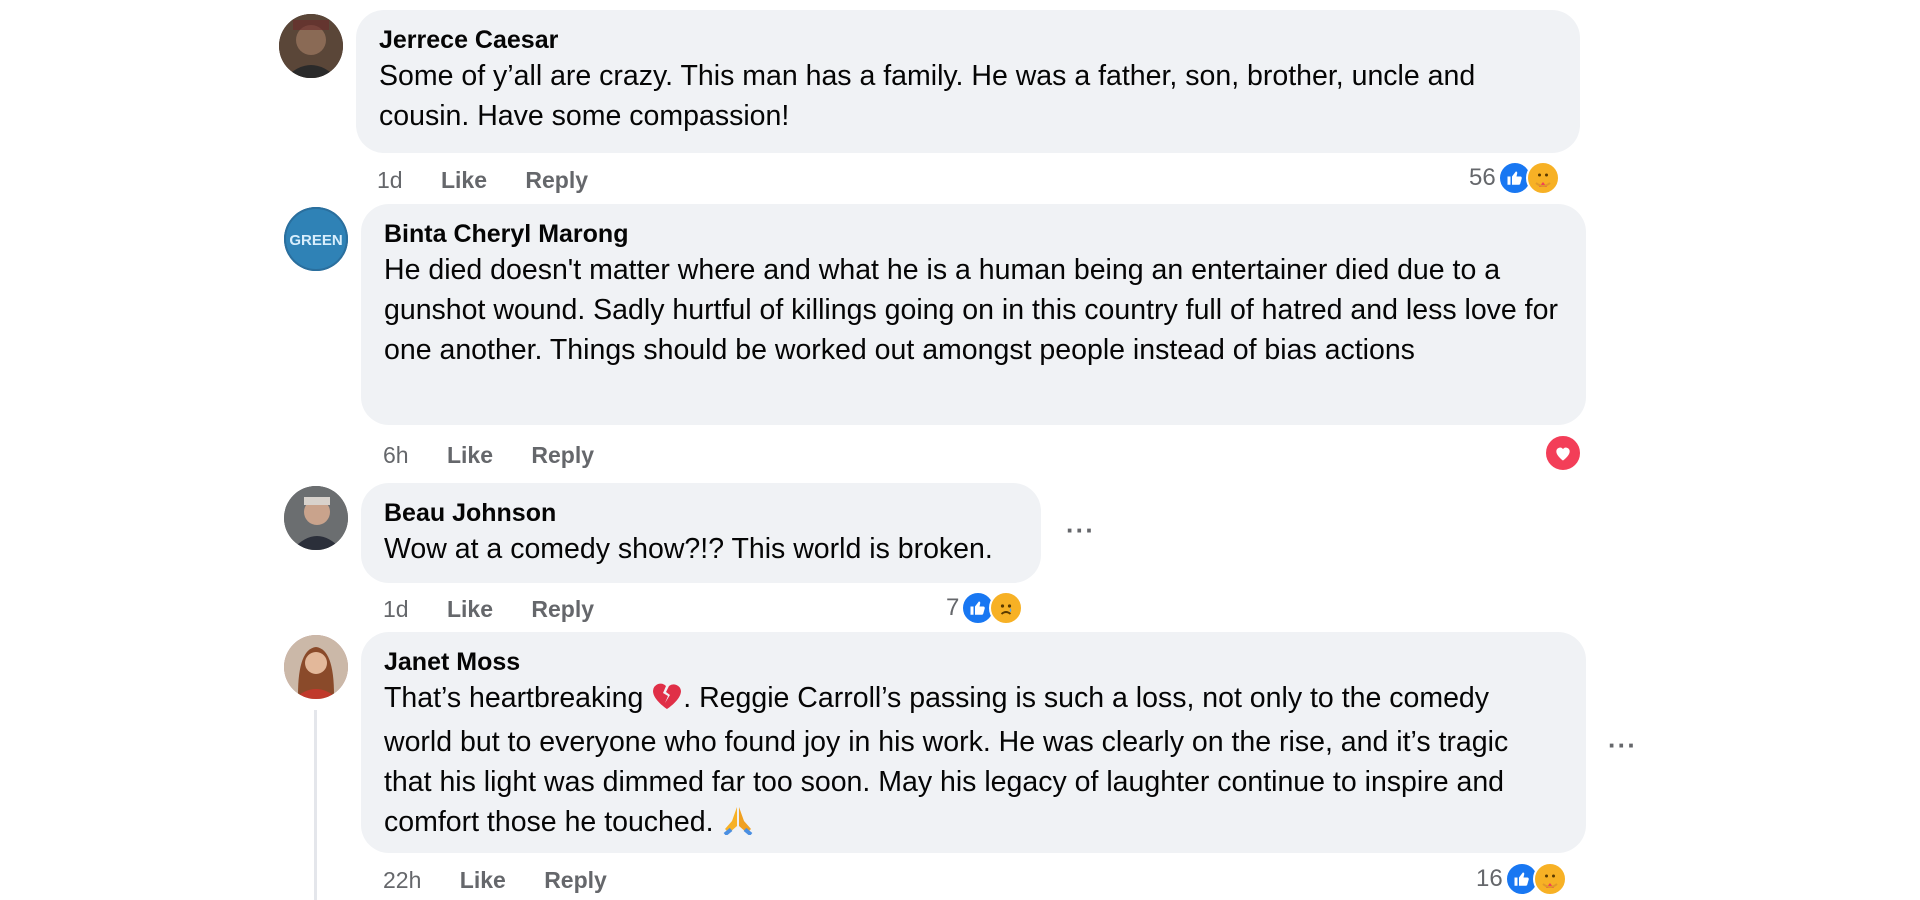 This screenshot has width=1920, height=900. I want to click on reaction-summary, so click(1563, 453).